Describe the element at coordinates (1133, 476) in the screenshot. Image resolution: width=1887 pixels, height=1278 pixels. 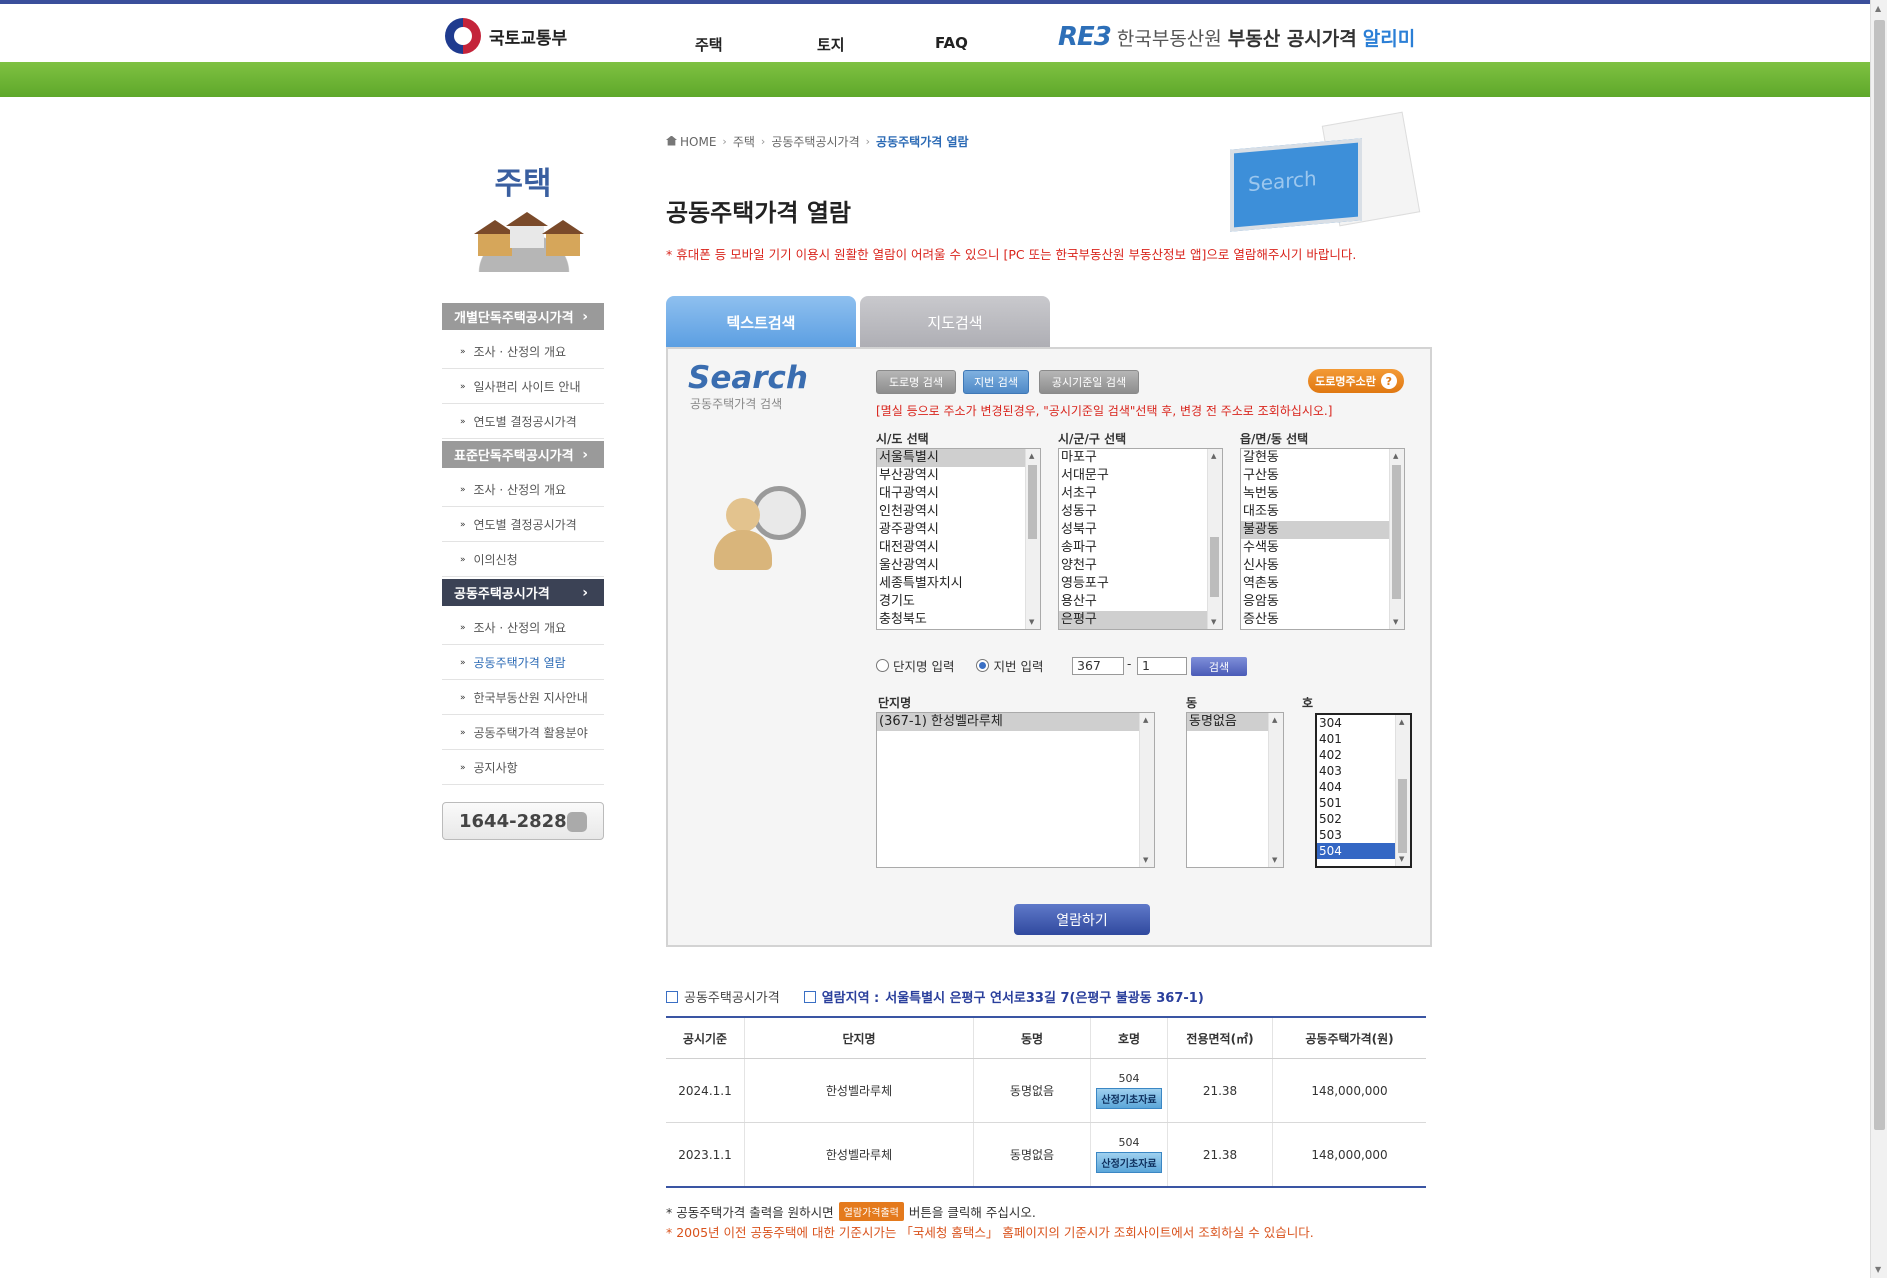
I see `list-option: 서대문구` at that location.